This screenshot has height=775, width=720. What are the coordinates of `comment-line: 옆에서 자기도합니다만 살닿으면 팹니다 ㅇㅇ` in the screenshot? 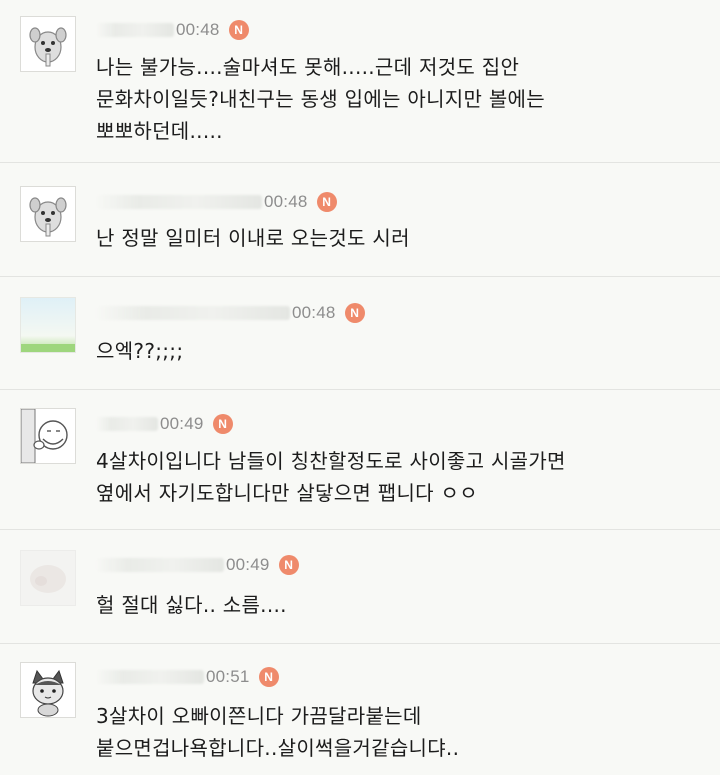 It's located at (287, 493).